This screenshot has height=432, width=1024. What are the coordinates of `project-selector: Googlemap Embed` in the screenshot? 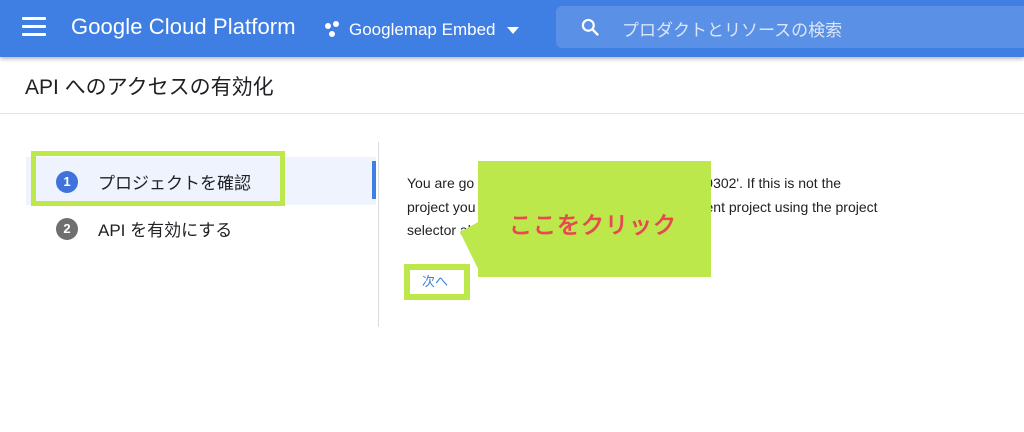 It's located at (422, 30).